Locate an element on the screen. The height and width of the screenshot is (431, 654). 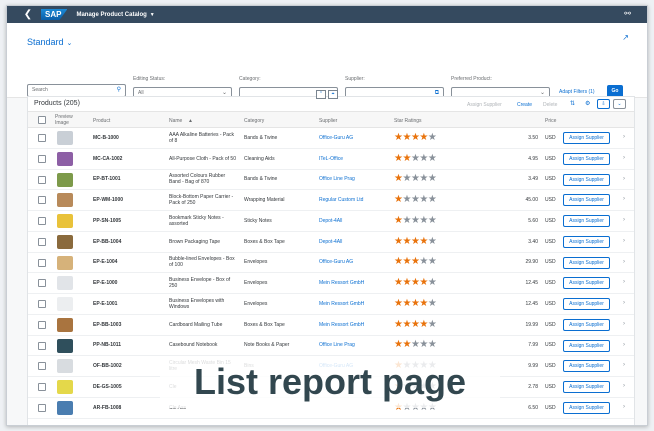
price-currency: USD is located at coordinates (550, 179).